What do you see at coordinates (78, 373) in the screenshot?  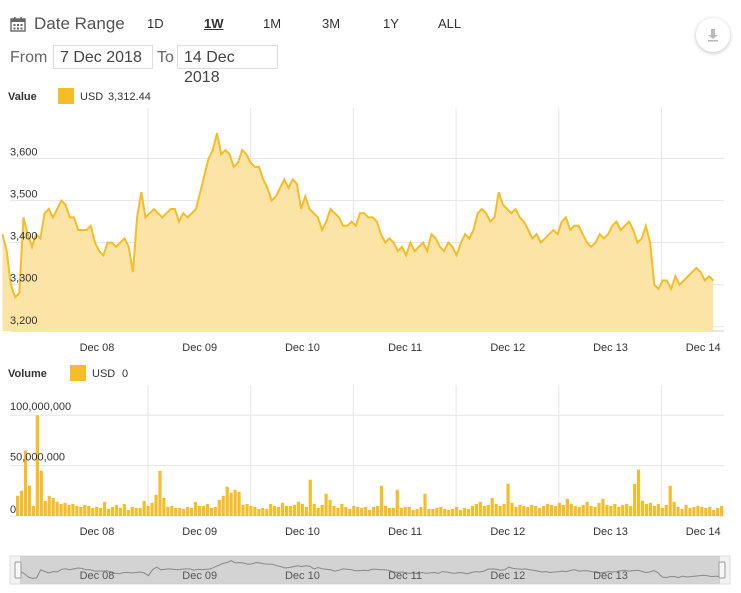 I see `volume-legend-swatch` at bounding box center [78, 373].